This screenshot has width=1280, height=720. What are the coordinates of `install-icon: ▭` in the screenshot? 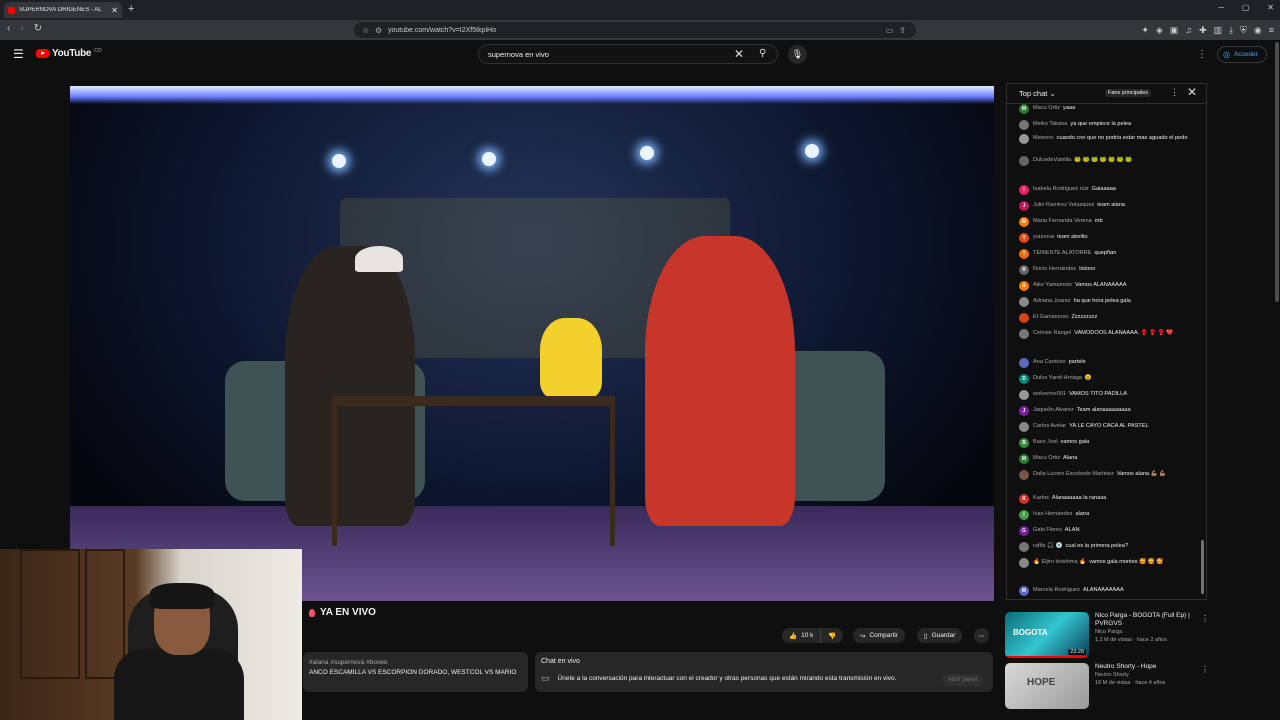 It's located at (890, 30).